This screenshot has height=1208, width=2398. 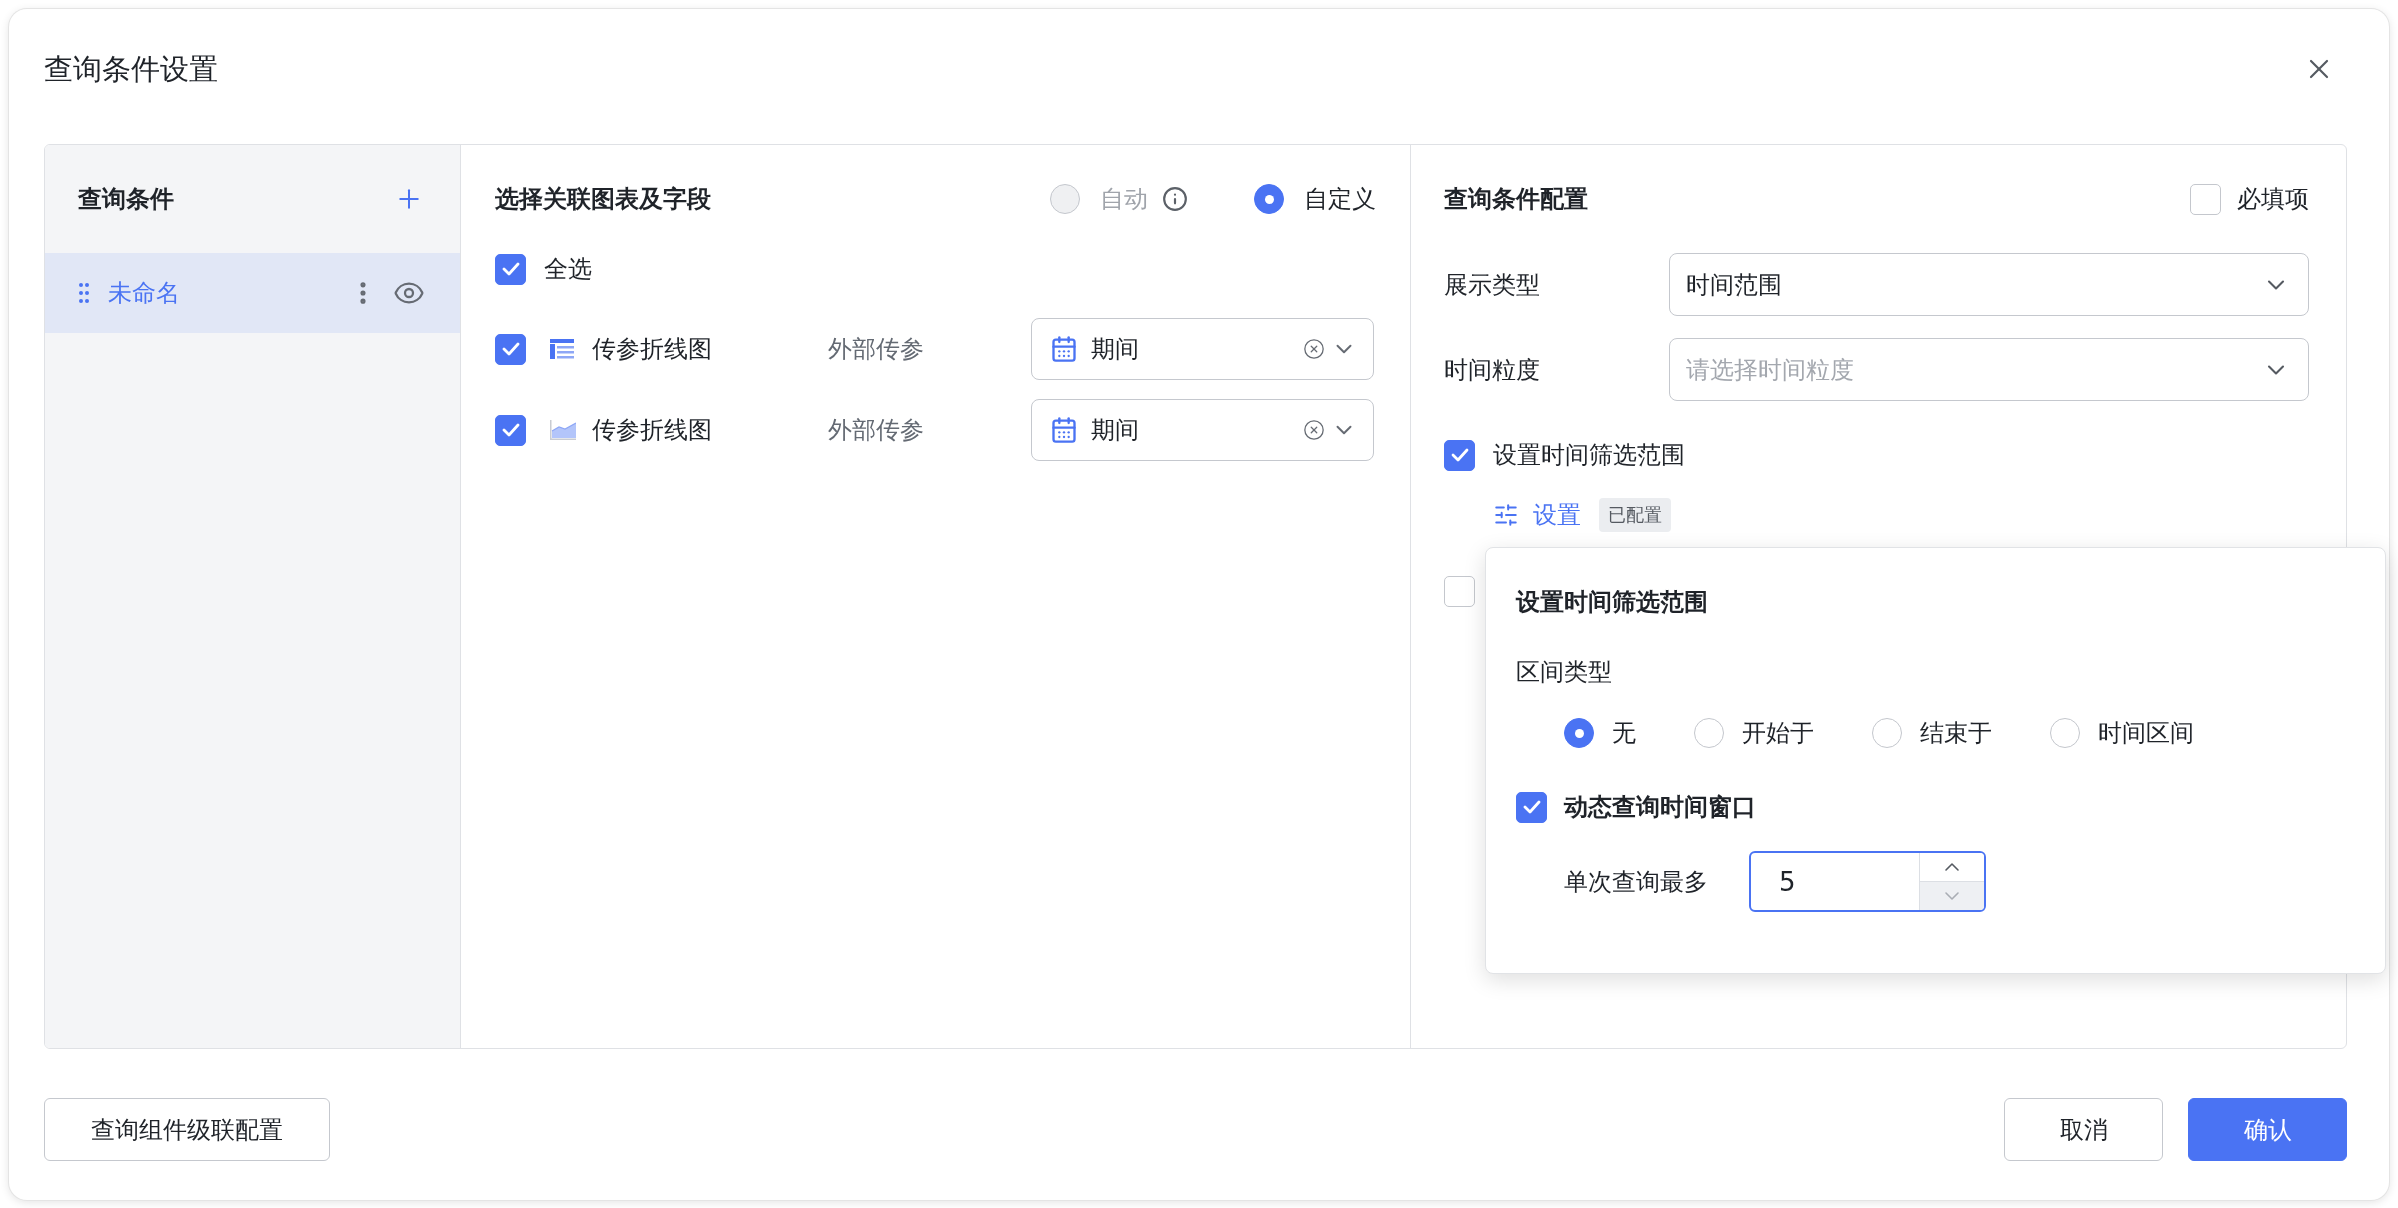 I want to click on radio-label: 时间区间, so click(x=2146, y=733).